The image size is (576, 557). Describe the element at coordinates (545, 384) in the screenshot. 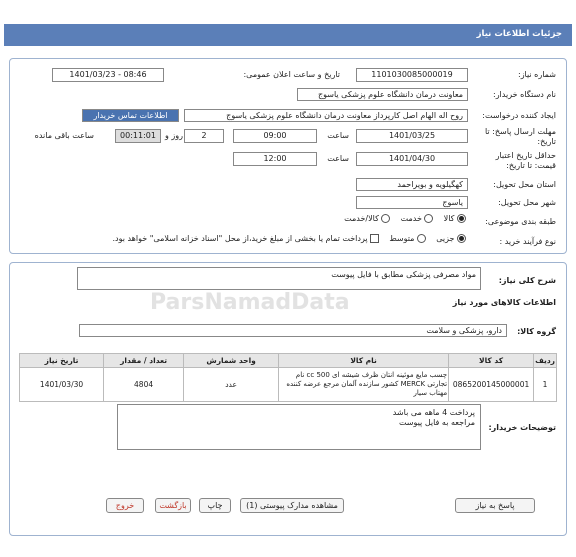

I see `row-index: 1` at that location.